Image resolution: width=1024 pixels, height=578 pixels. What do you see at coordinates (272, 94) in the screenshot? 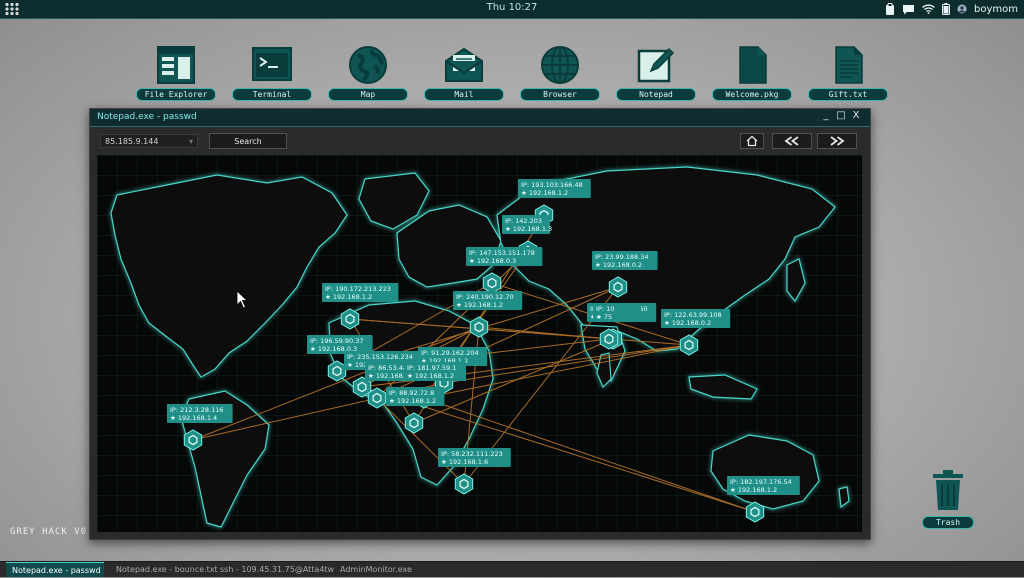
I see `desktop-icon-label: Terminal` at bounding box center [272, 94].